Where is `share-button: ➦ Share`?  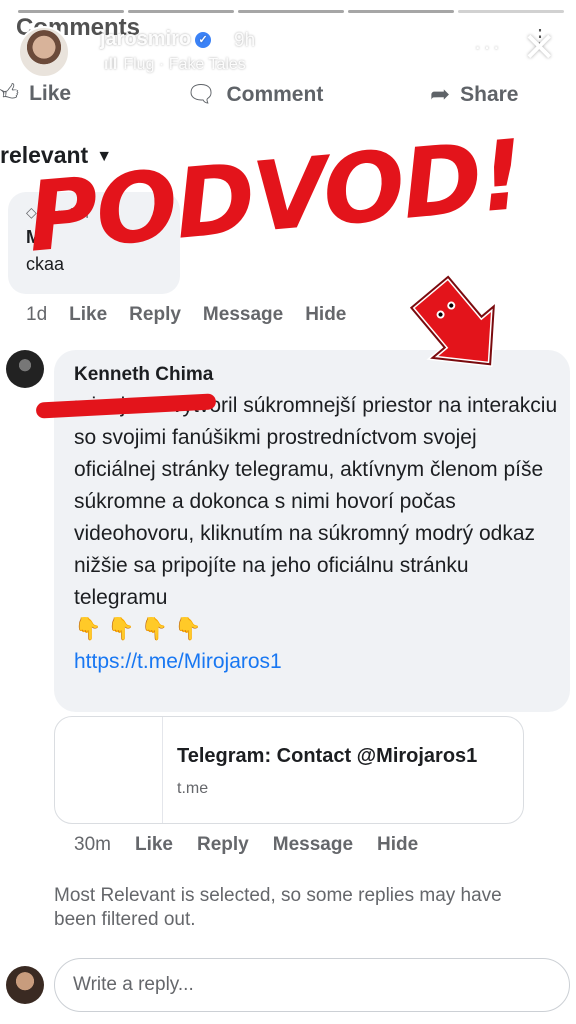
share-button: ➦ Share is located at coordinates (474, 94).